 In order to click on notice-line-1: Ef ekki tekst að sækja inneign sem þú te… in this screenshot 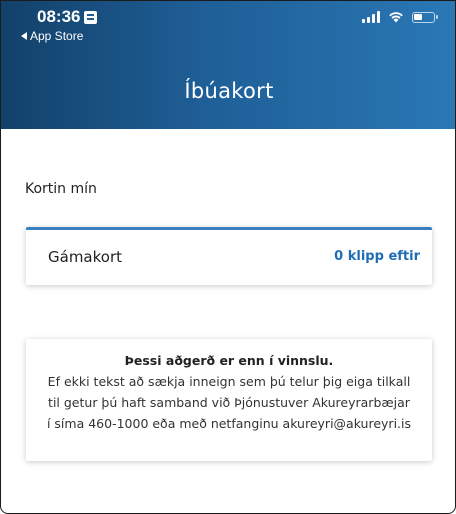, I will do `click(229, 381)`.